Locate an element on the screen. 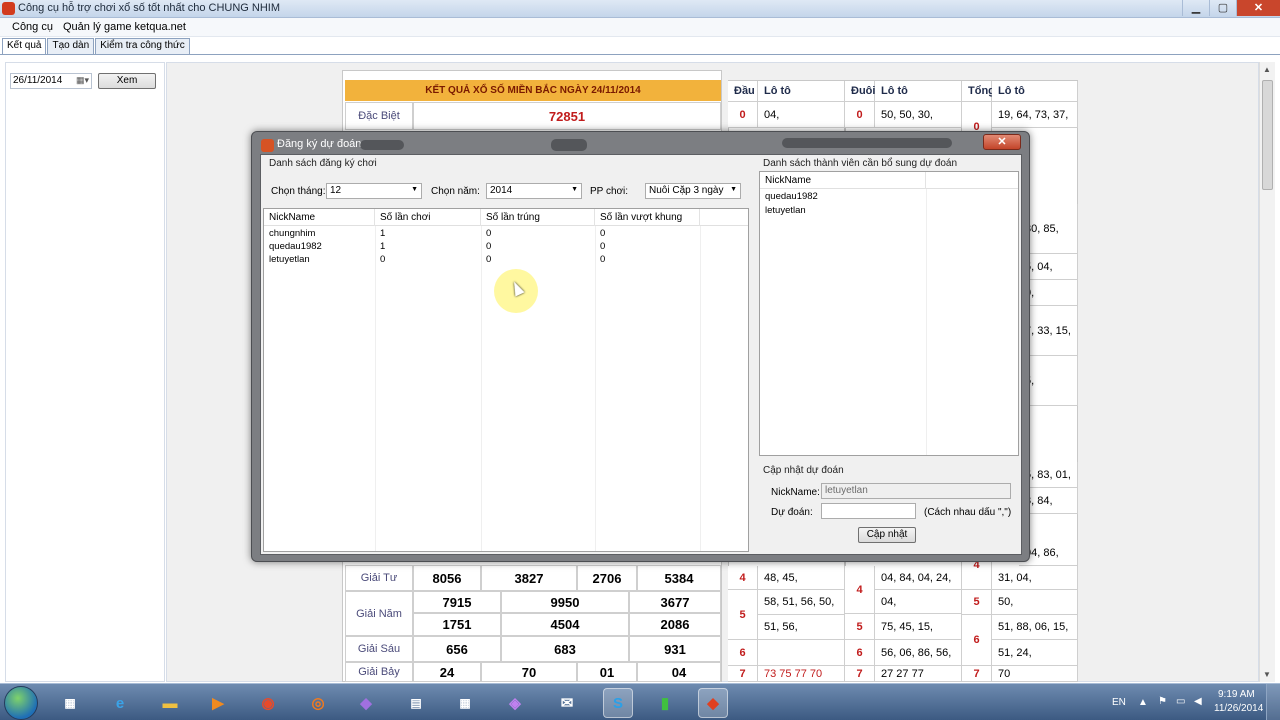 Image resolution: width=1280 pixels, height=720 pixels. prize6-value: 931 is located at coordinates (675, 649).